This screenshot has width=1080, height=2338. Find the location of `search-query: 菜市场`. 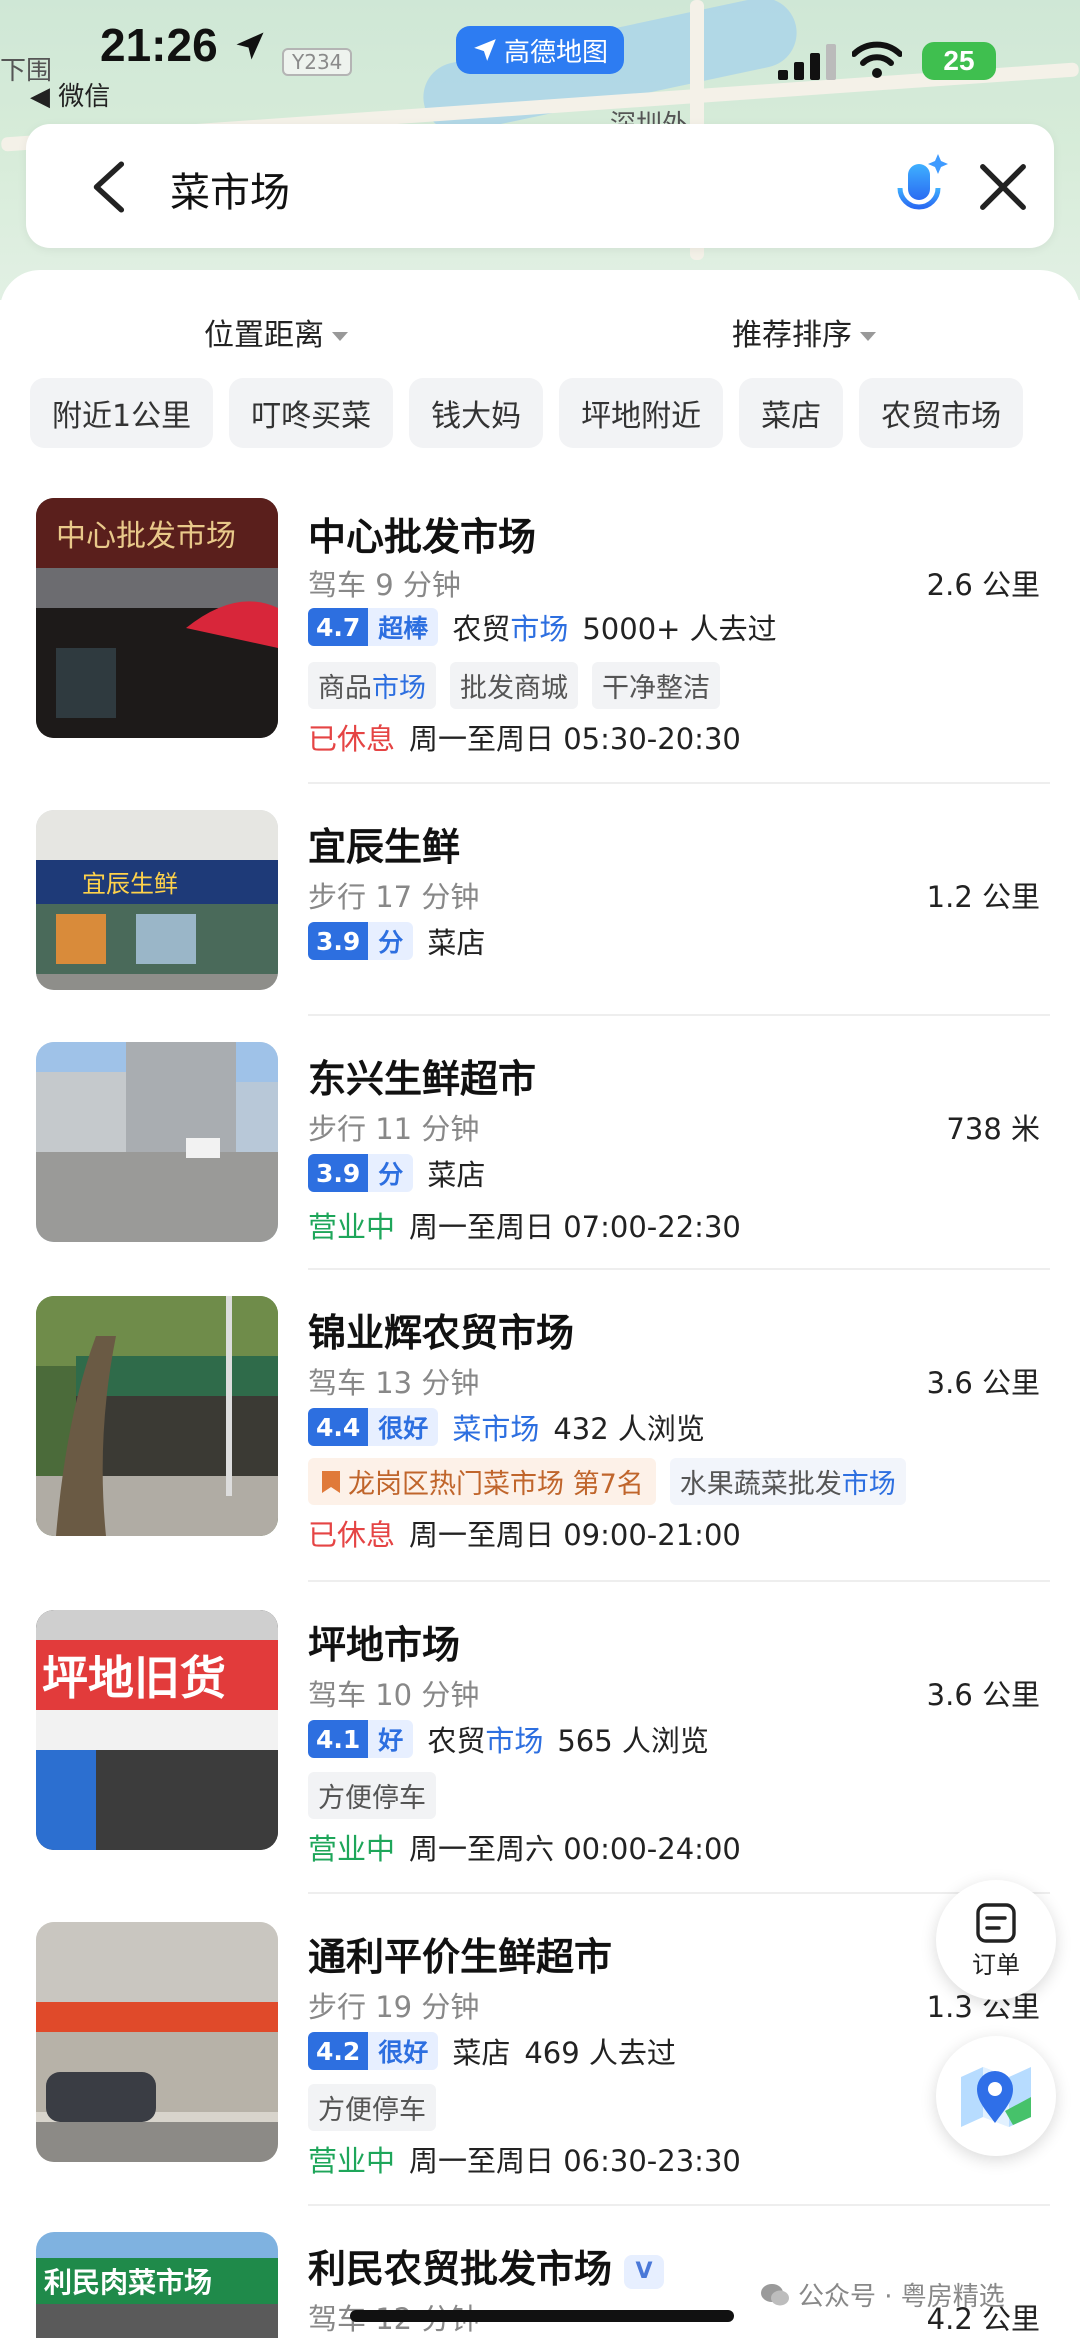

search-query: 菜市场 is located at coordinates (230, 189).